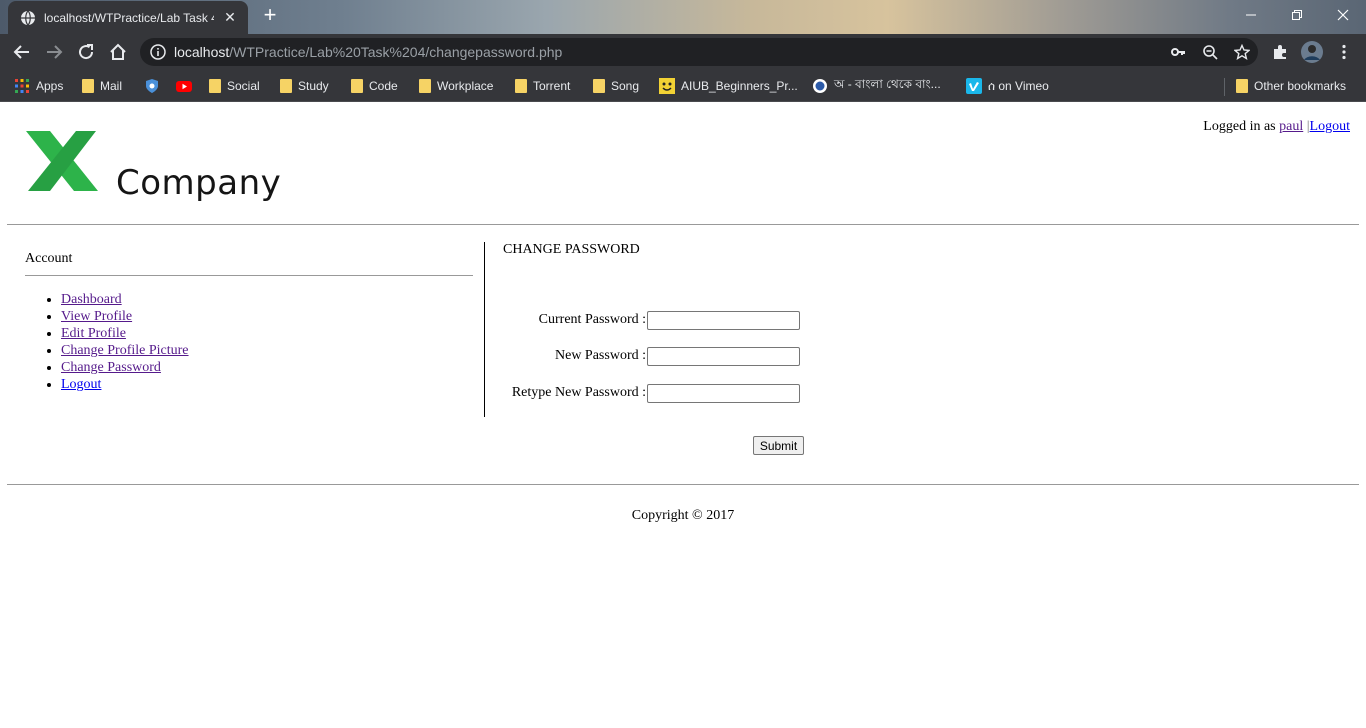  I want to click on change-password-link: Change Password, so click(111, 367).